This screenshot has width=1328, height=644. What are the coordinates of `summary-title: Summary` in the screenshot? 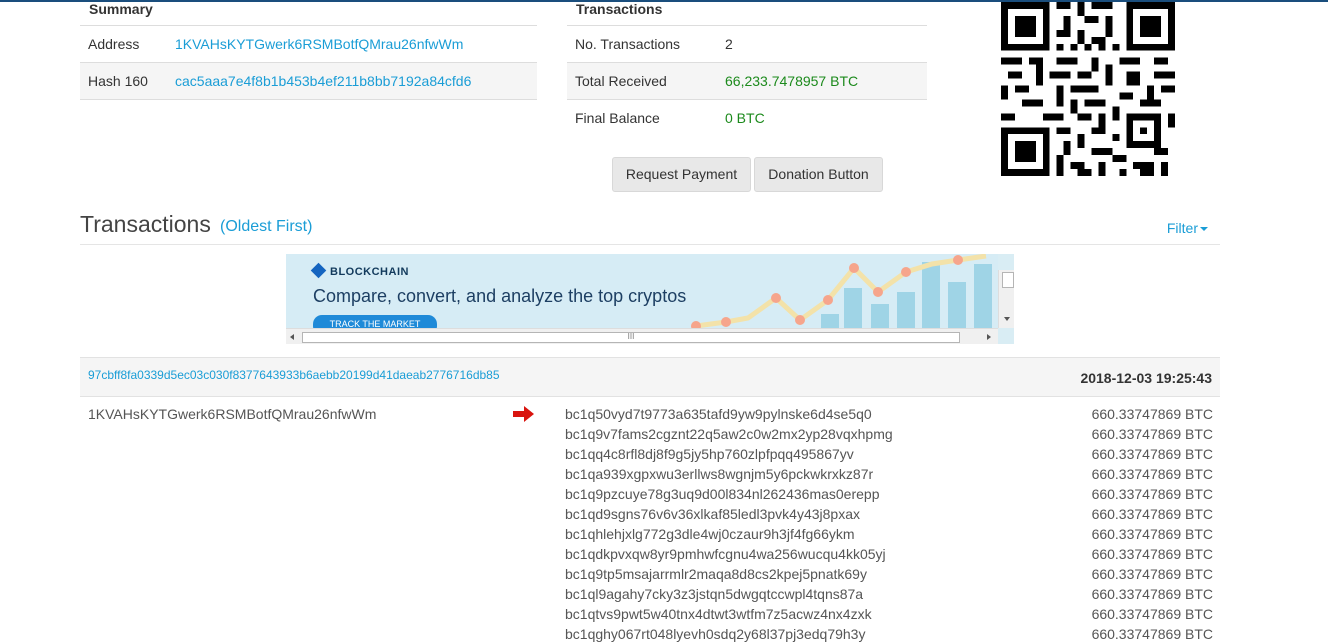 It's located at (308, 13).